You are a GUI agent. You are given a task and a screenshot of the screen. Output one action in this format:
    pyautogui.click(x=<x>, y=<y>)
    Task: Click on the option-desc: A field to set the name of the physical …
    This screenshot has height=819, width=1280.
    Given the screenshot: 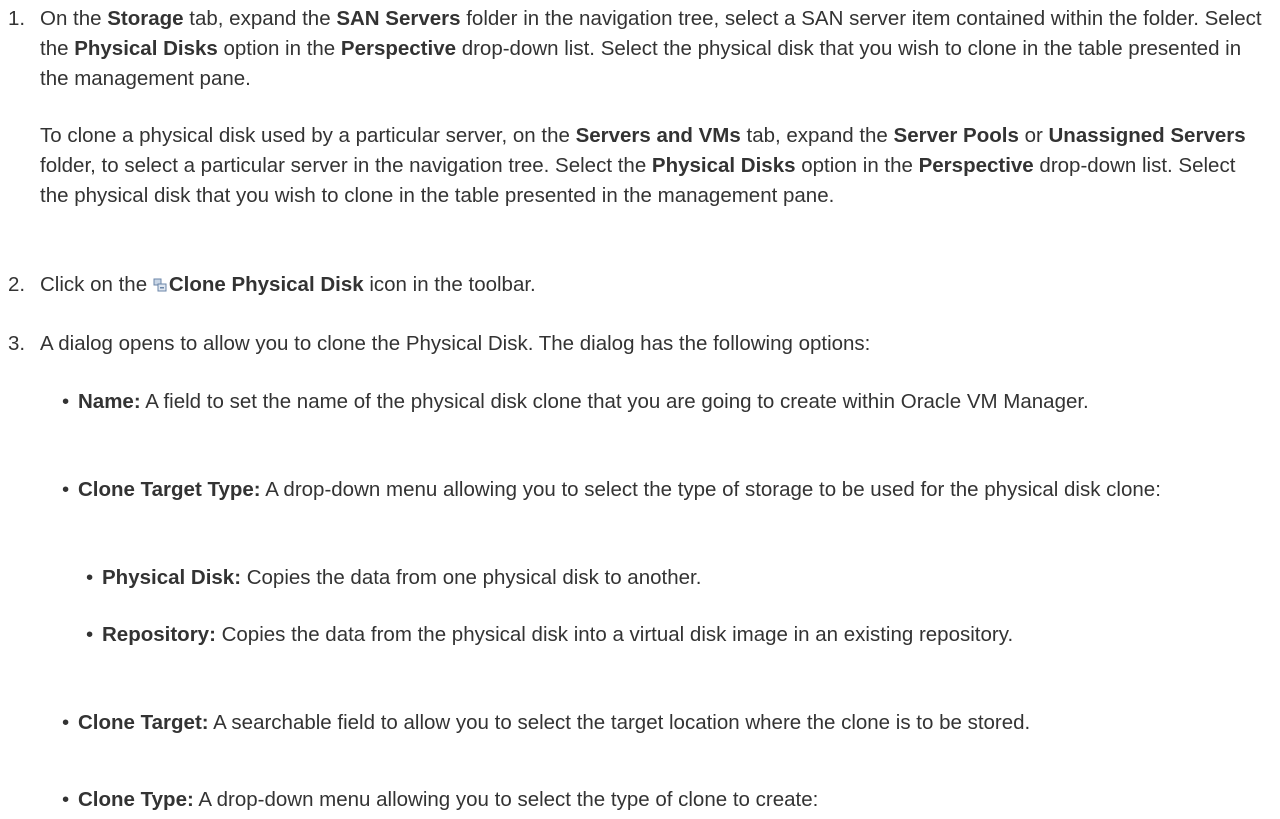 What is the action you would take?
    pyautogui.click(x=614, y=401)
    